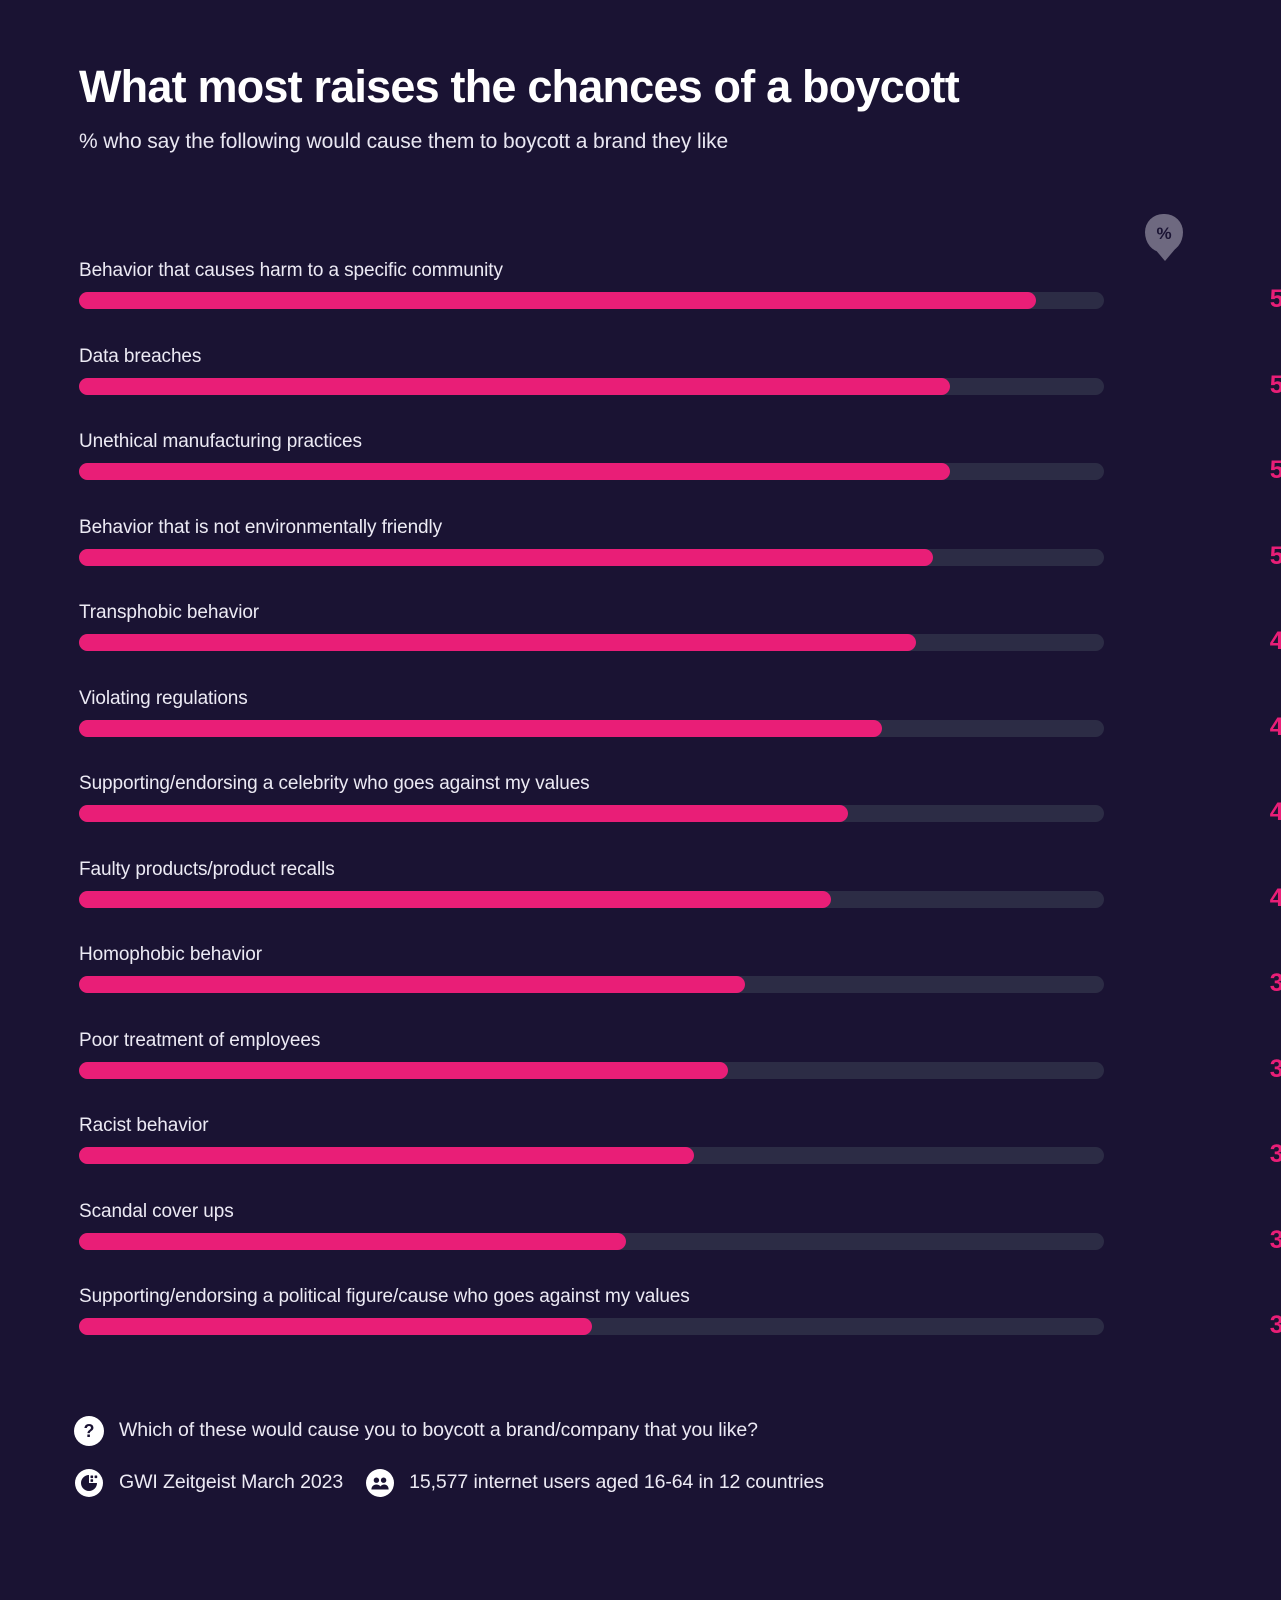 The width and height of the screenshot is (1281, 1600). What do you see at coordinates (1275, 983) in the screenshot?
I see `bar-value: 39` at bounding box center [1275, 983].